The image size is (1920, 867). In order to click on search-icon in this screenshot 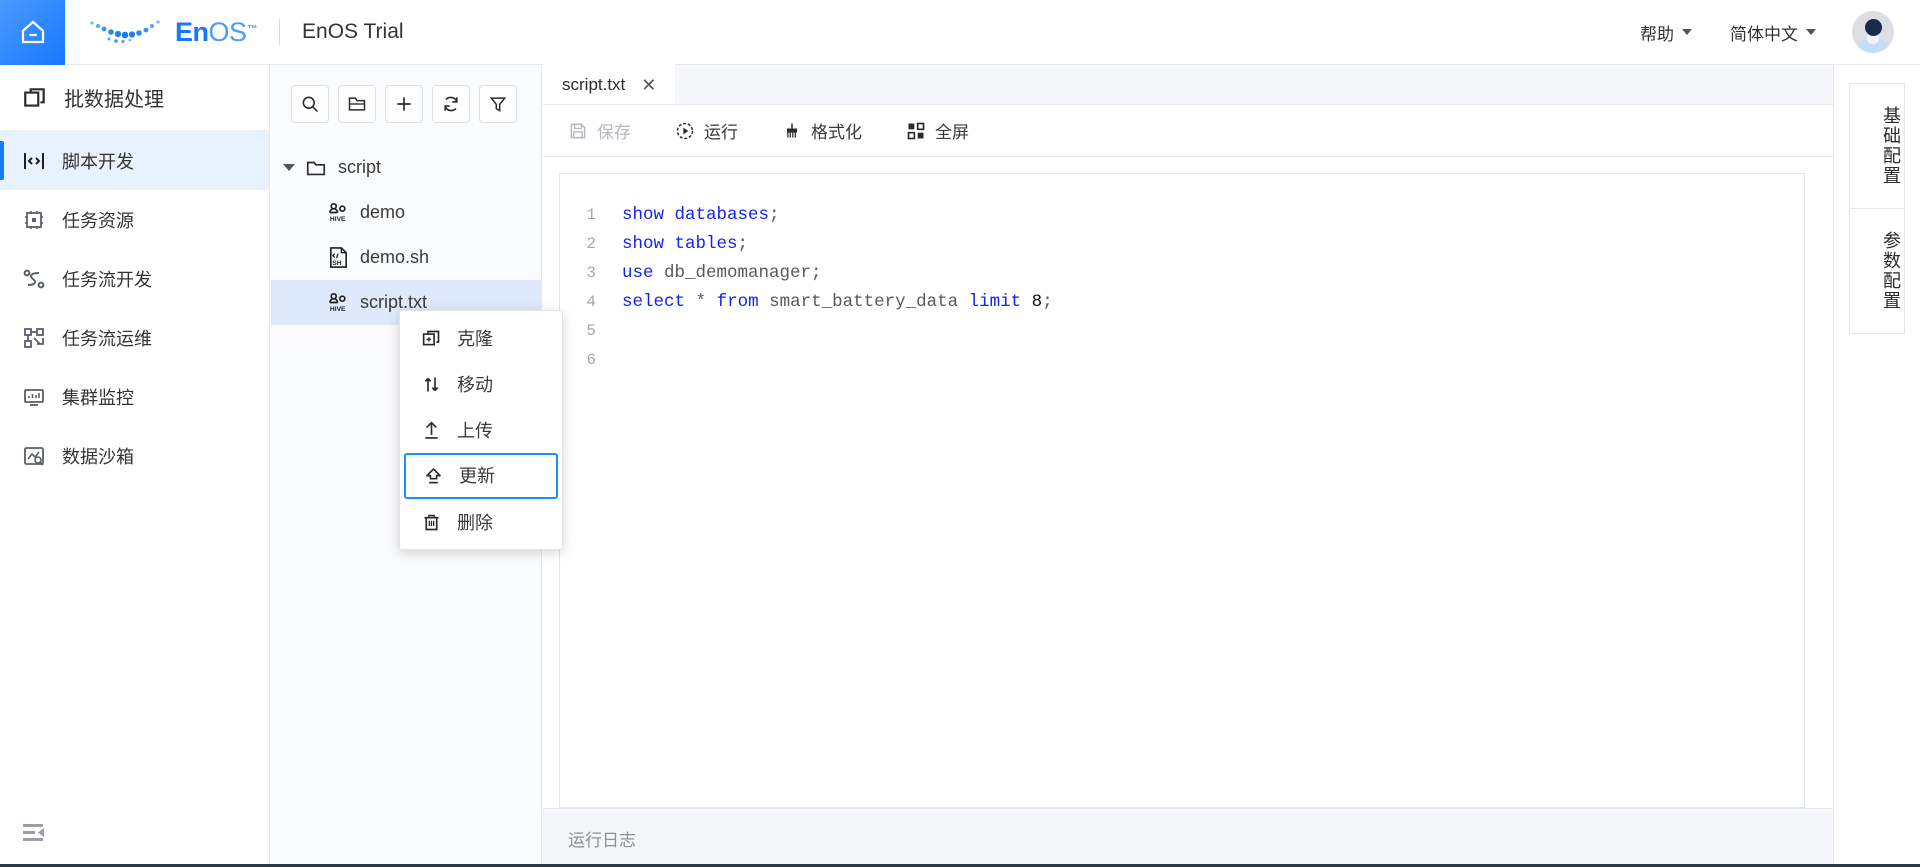, I will do `click(310, 104)`.